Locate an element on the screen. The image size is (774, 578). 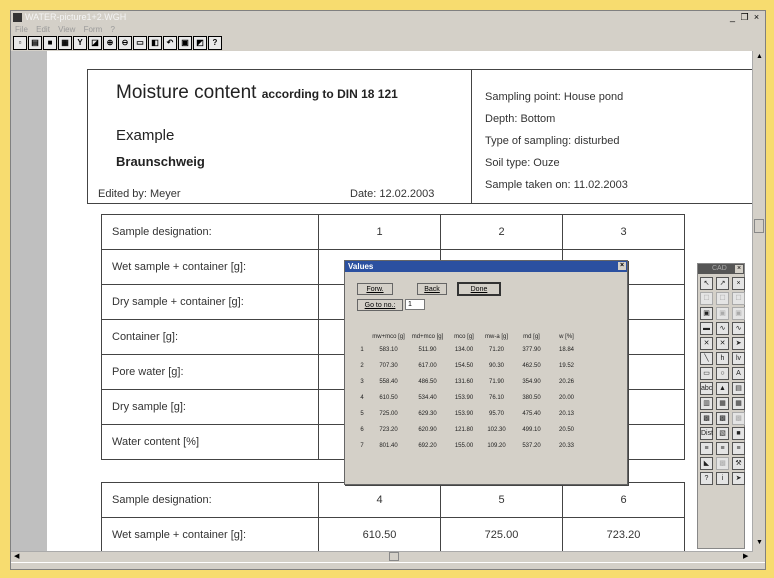
table-cell: 4 is located at coordinates (379, 500).